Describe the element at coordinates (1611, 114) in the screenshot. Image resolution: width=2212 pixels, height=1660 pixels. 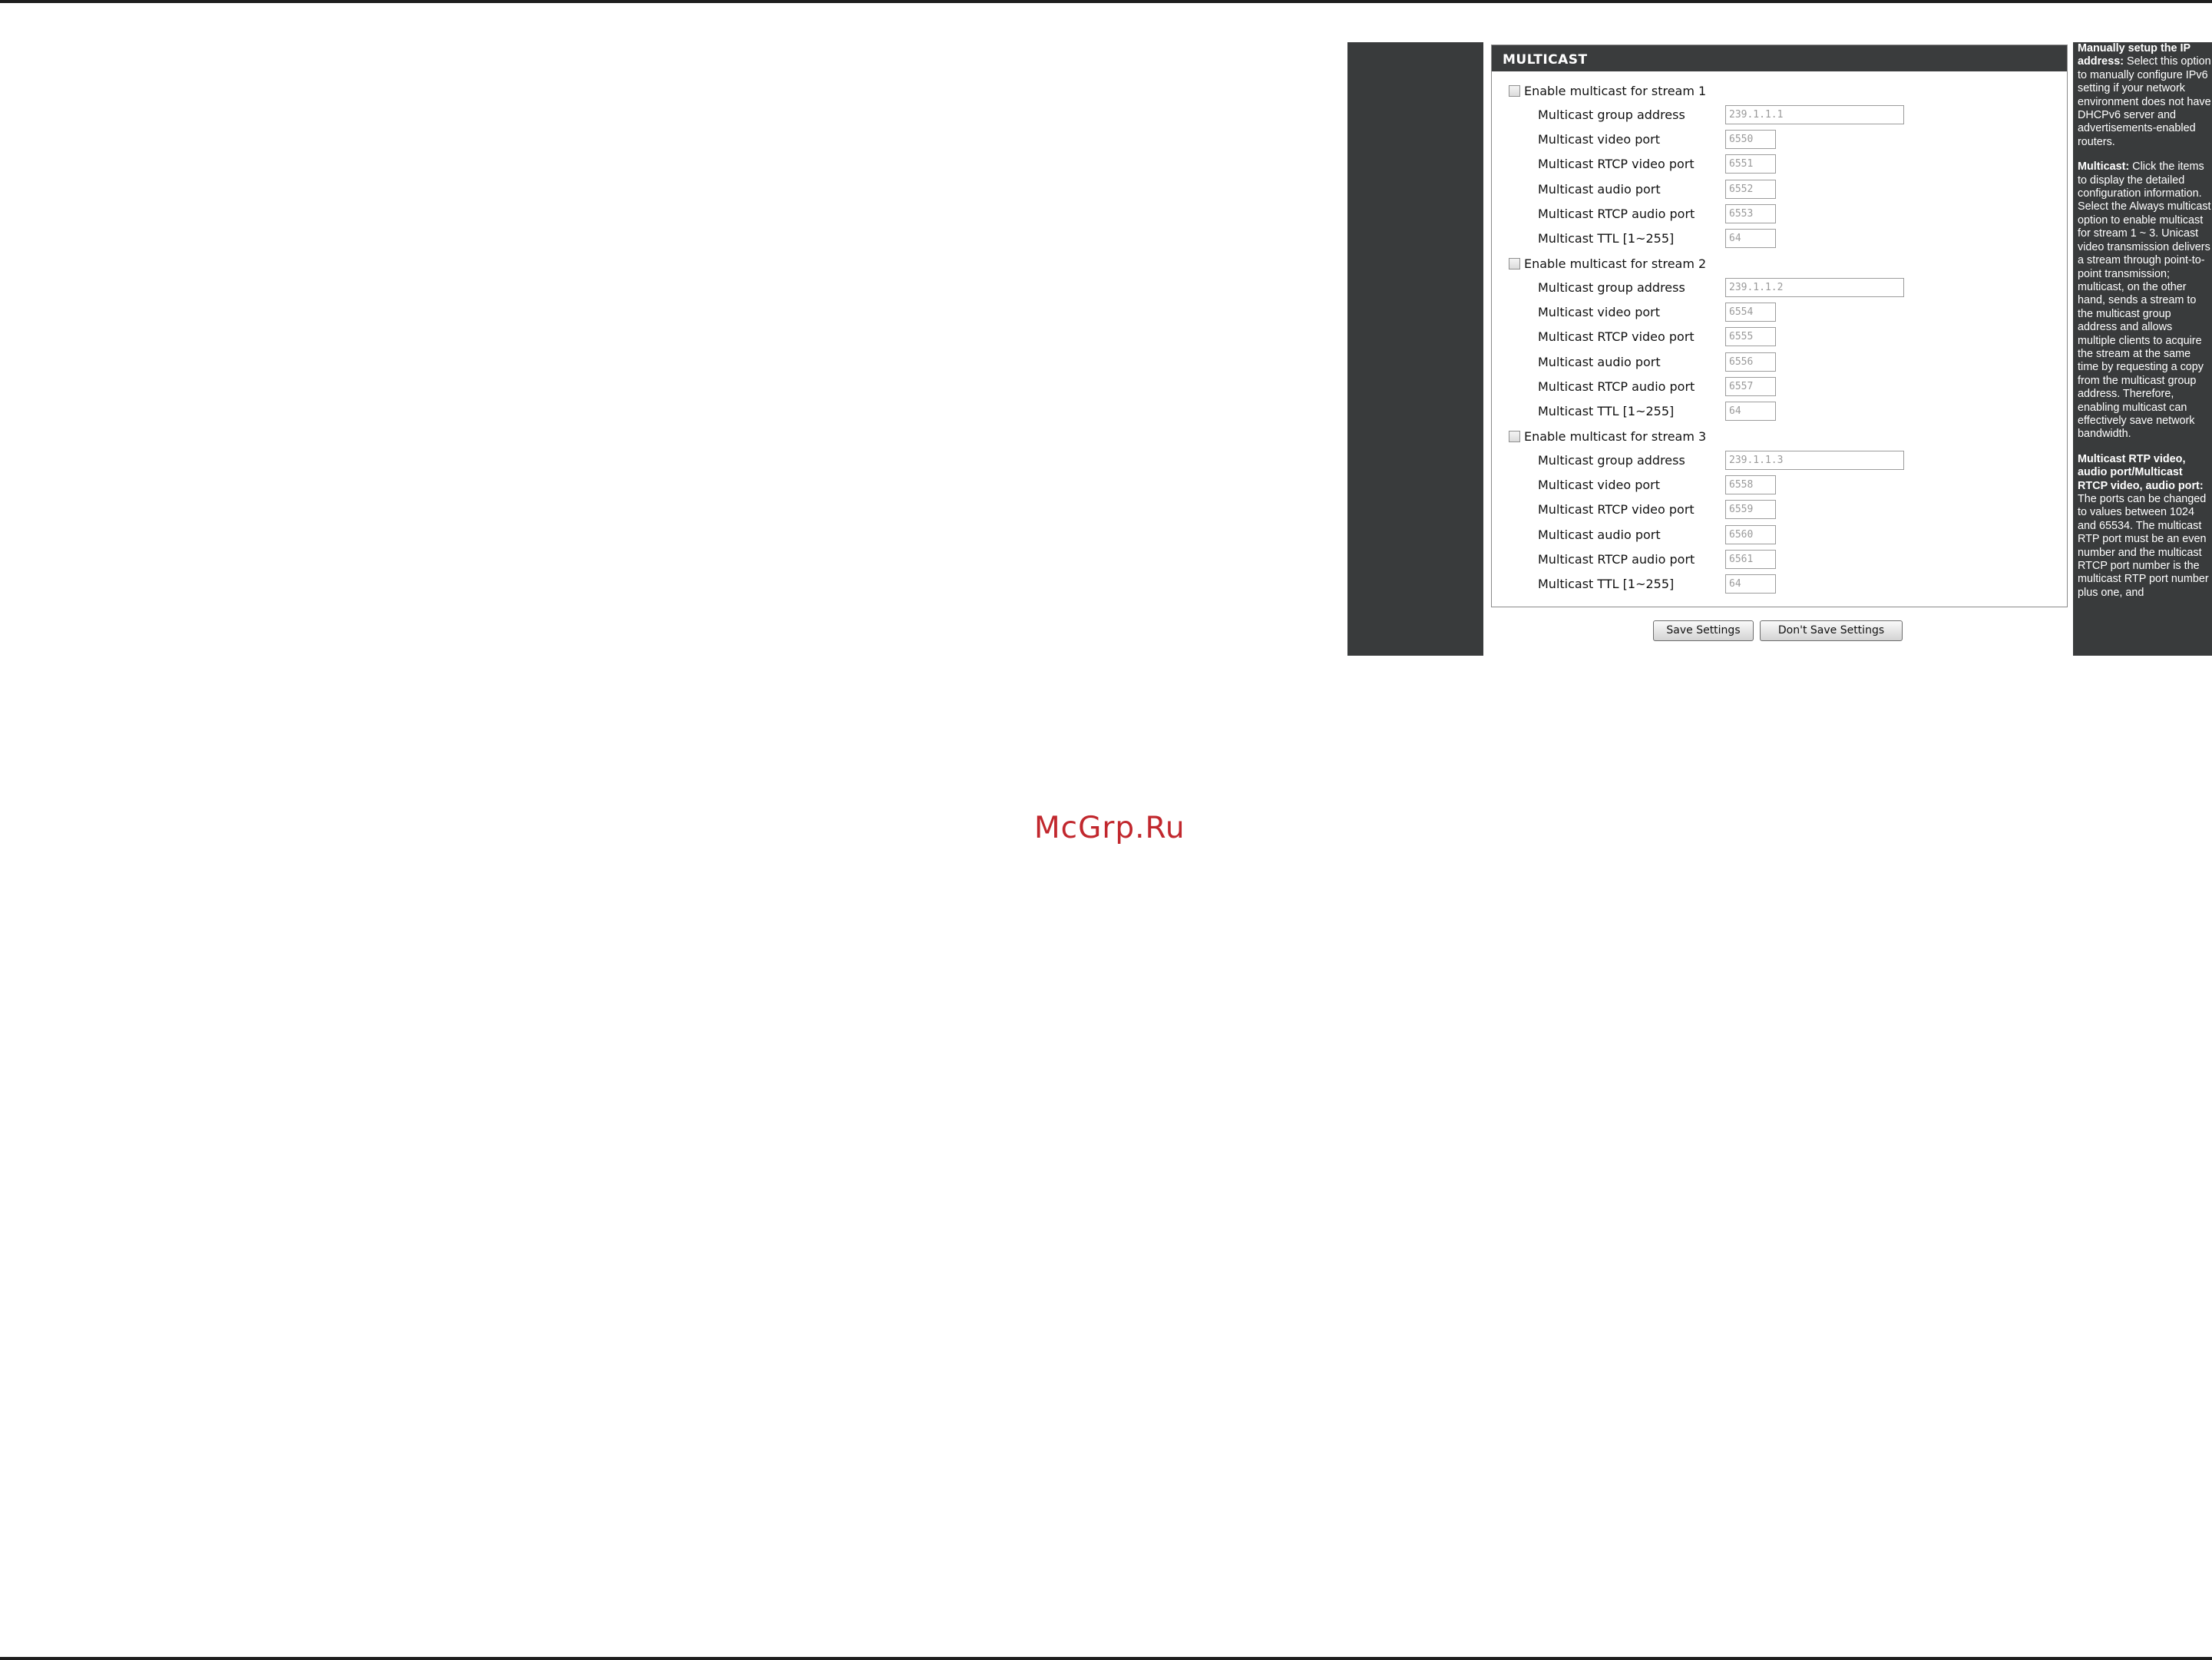
I see `stream-1-group-address-label: Multicast group address` at that location.